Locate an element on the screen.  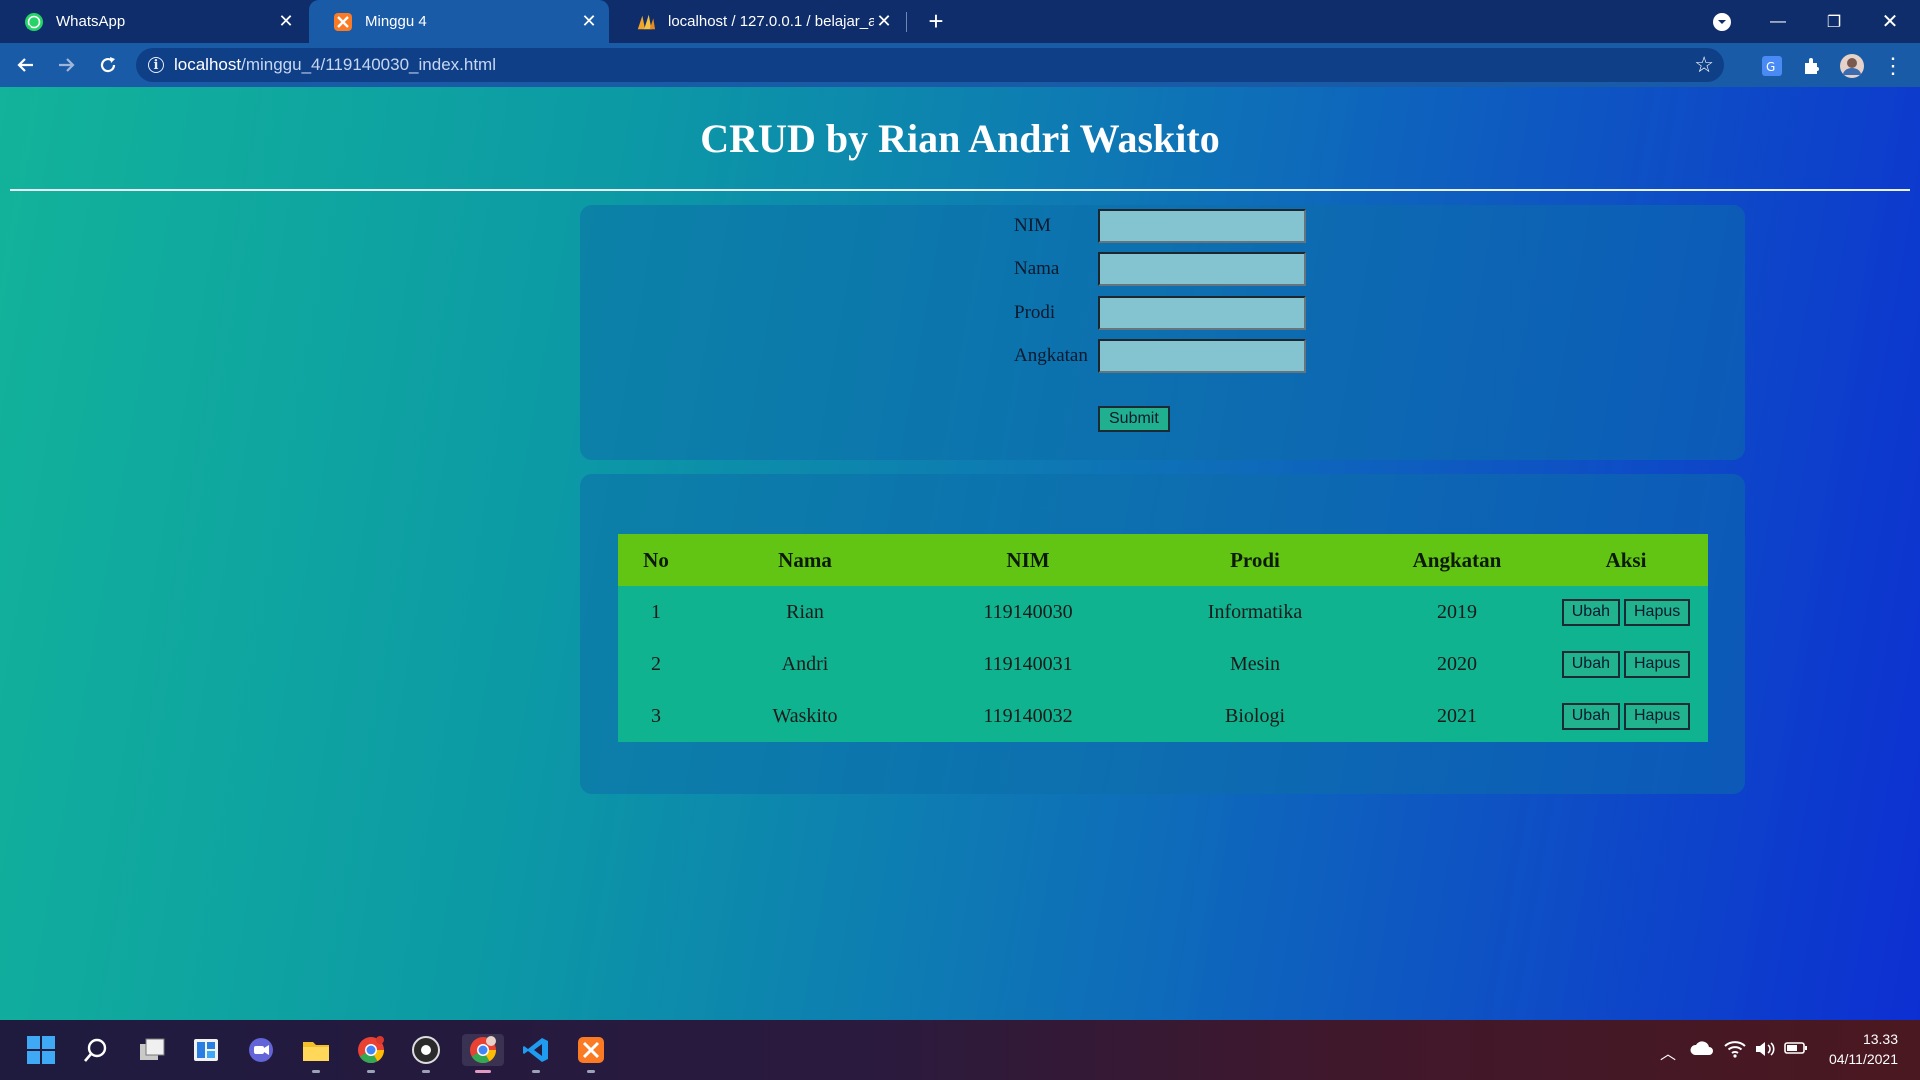
widgets-icon is located at coordinates (206, 1050).